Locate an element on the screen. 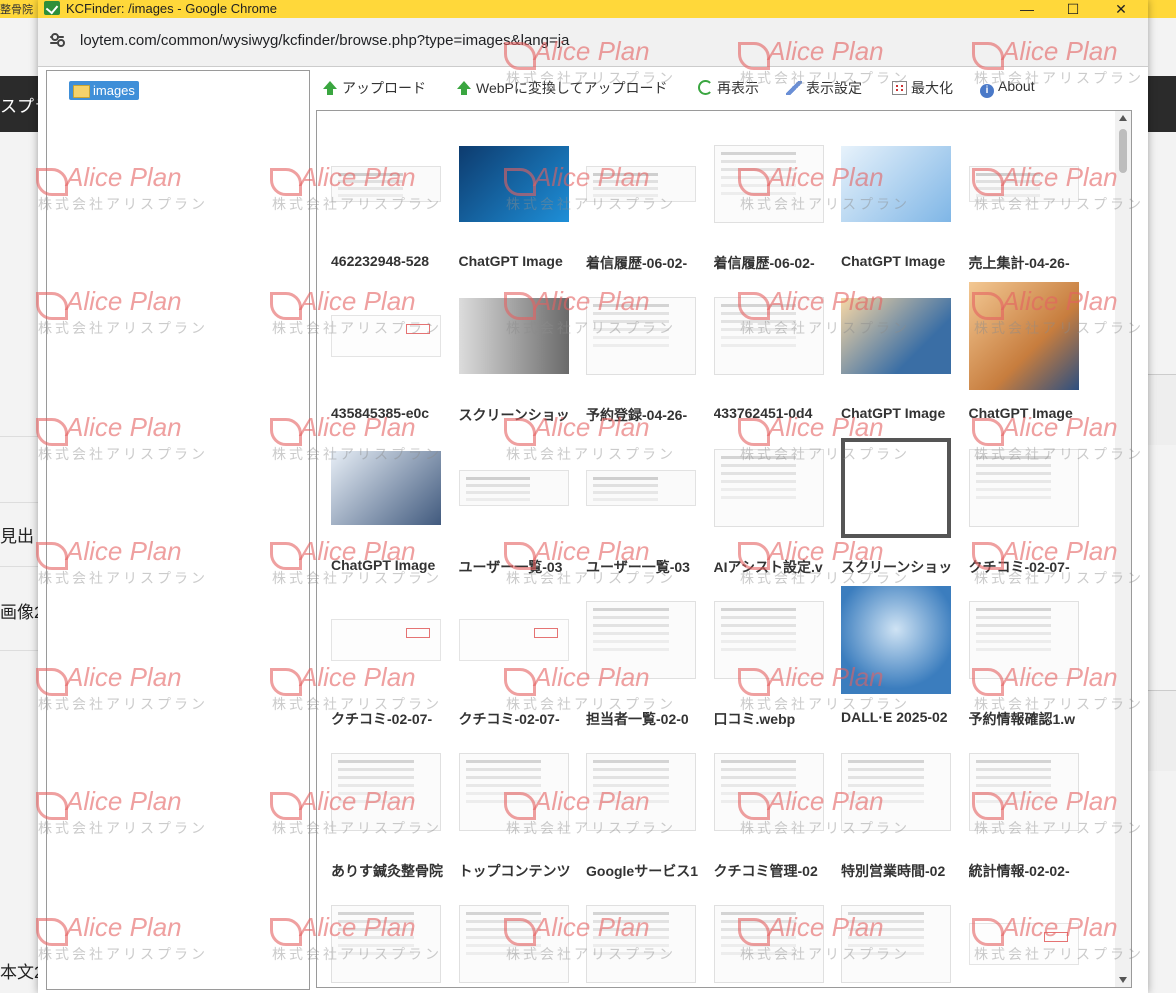 The image size is (1176, 993). file-item: 特別営業時間-02 is located at coordinates (900, 814).